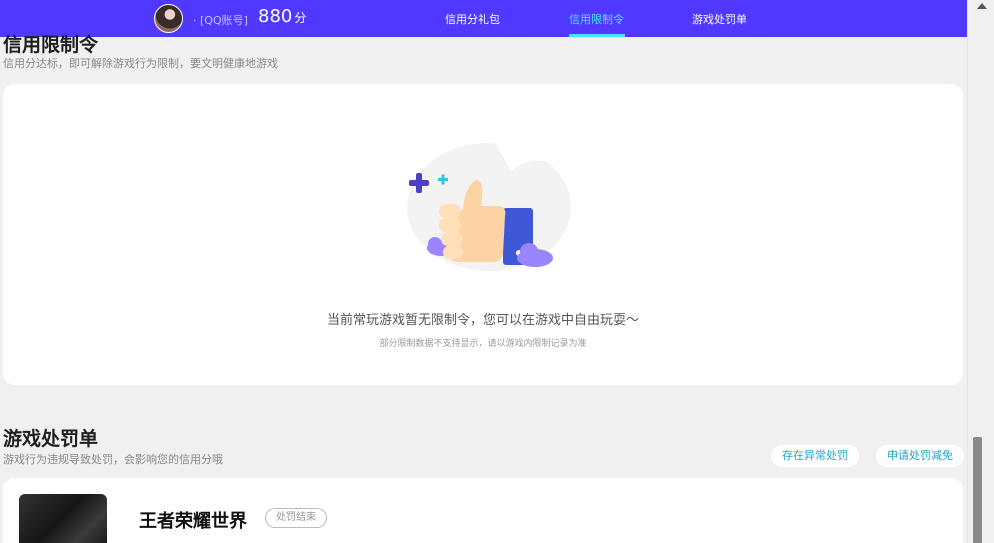 The image size is (994, 543). What do you see at coordinates (472, 19) in the screenshot?
I see `tab-credit-gift: 信用分礼包` at bounding box center [472, 19].